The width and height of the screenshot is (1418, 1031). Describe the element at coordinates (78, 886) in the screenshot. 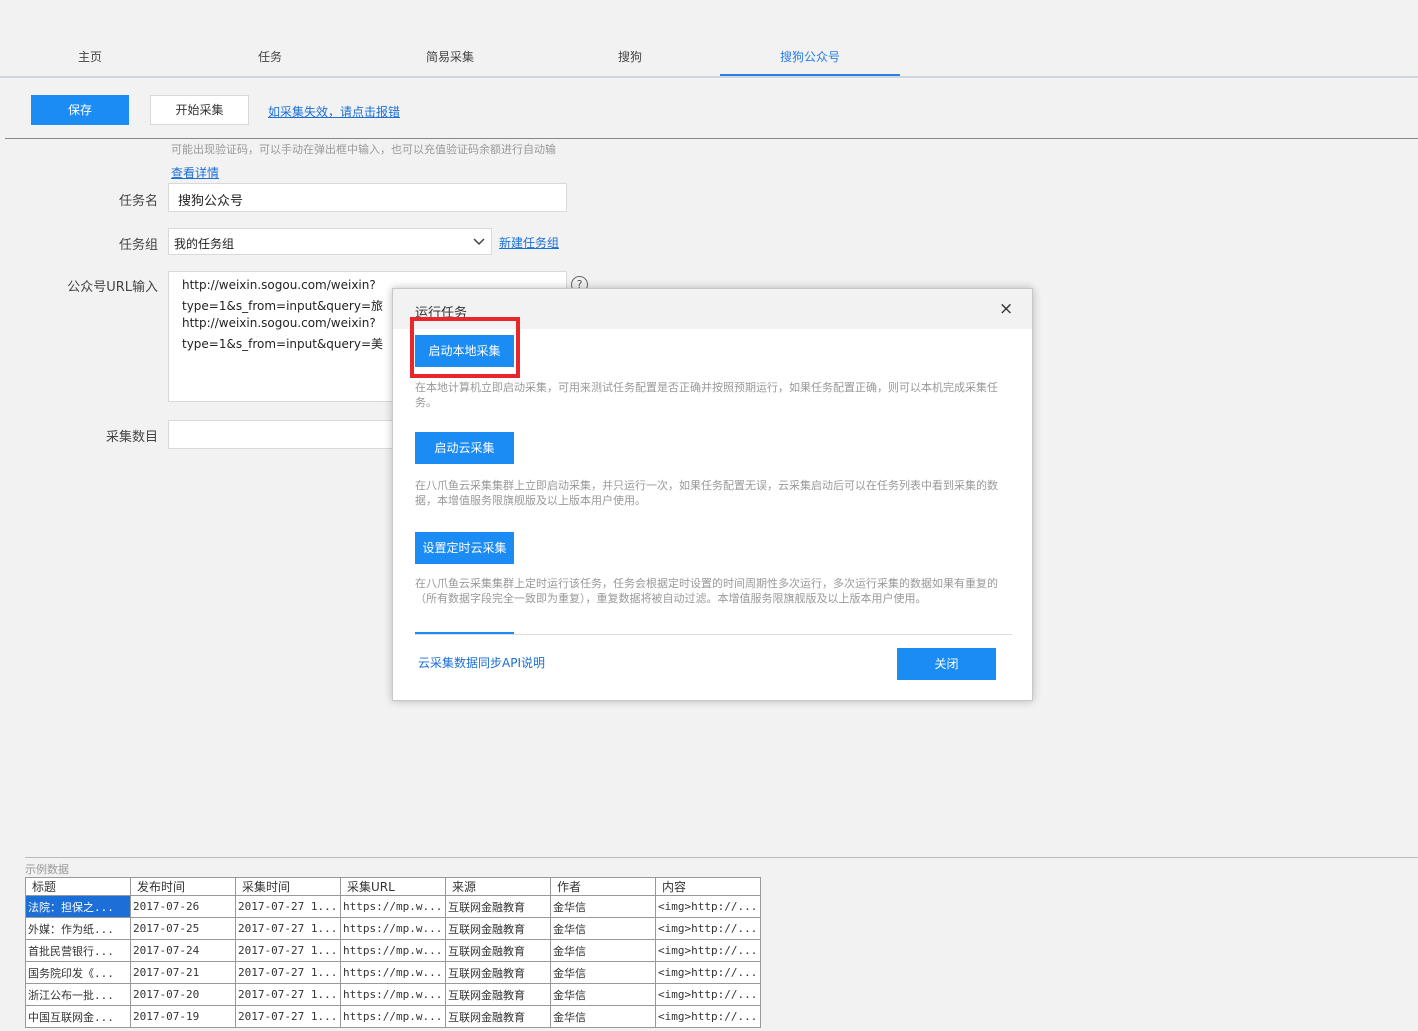

I see `column-header: 标题` at that location.